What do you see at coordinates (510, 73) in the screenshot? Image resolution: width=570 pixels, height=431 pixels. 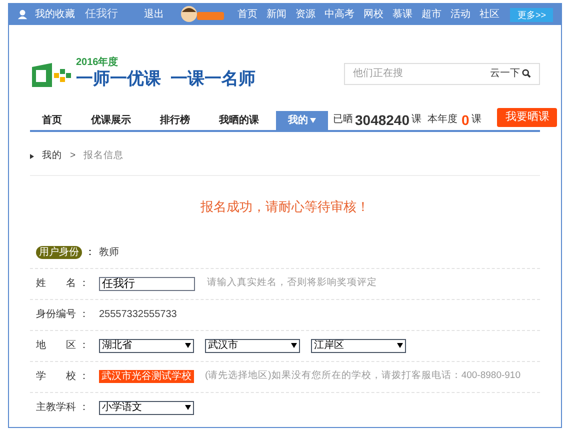 I see `search-button: 云一下` at bounding box center [510, 73].